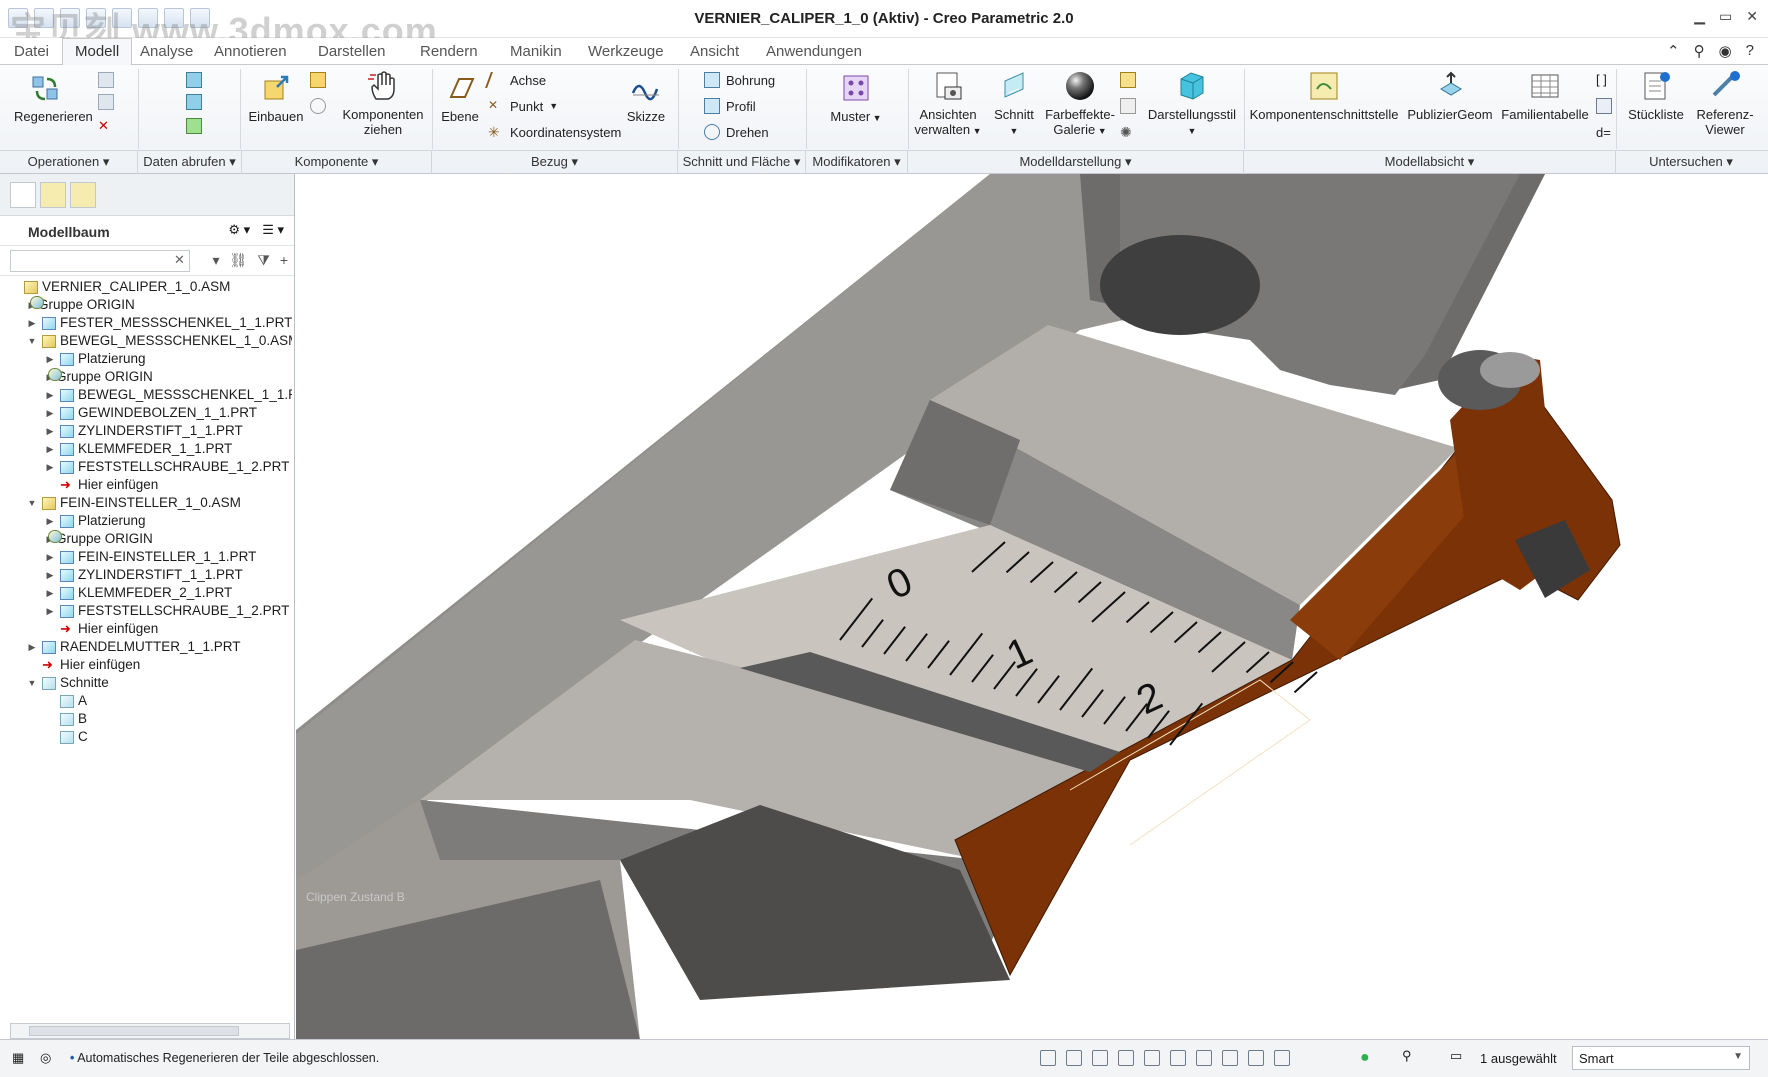 Image resolution: width=1768 pixels, height=1077 pixels. I want to click on tab-view: Ansicht, so click(714, 51).